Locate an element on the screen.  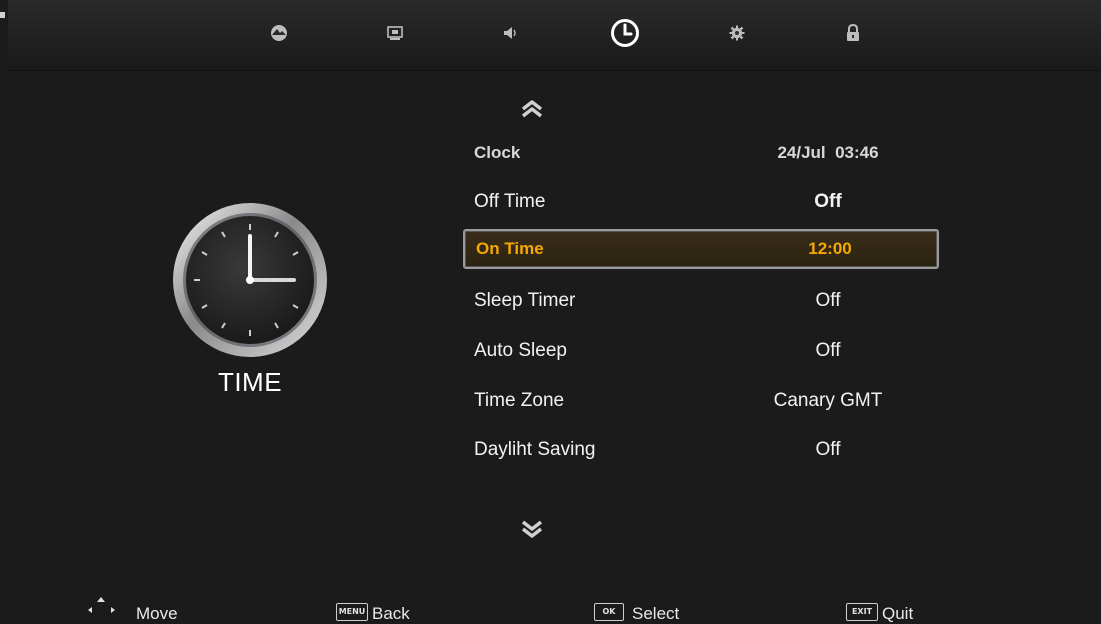
hint-back: Back is located at coordinates (391, 613).